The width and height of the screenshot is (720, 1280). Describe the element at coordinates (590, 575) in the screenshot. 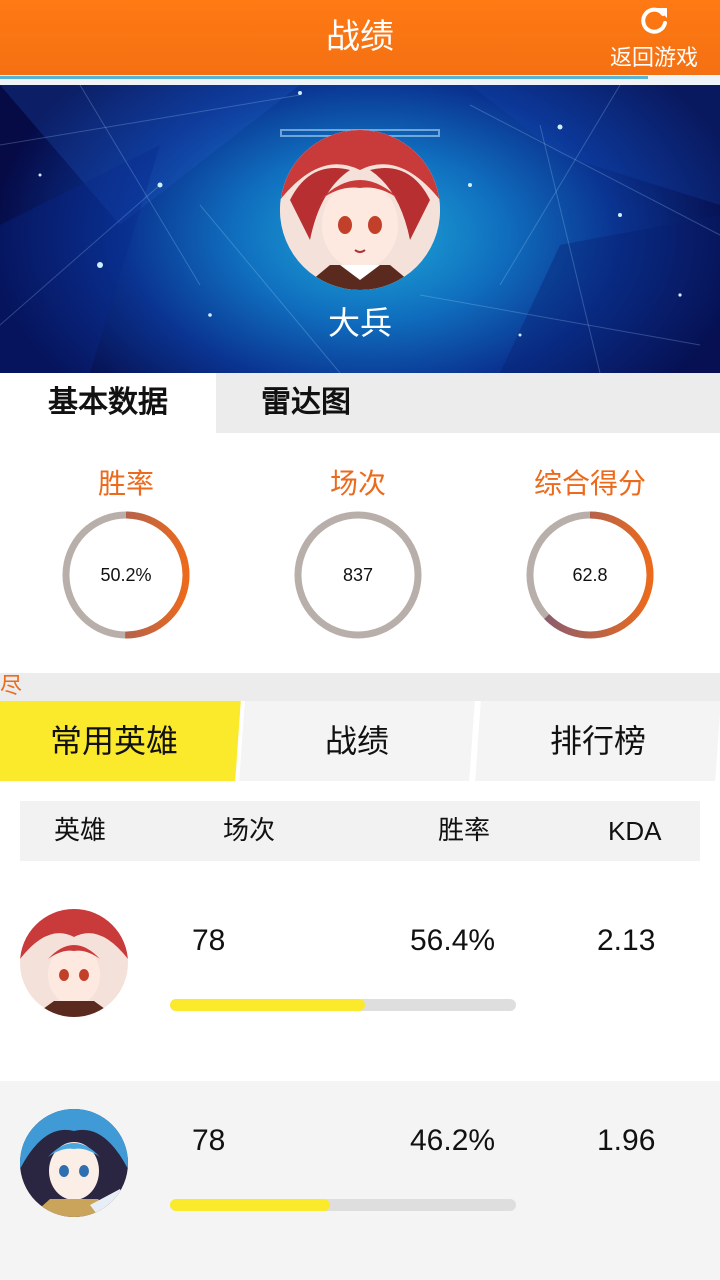

I see `stat-value: 62.8` at that location.